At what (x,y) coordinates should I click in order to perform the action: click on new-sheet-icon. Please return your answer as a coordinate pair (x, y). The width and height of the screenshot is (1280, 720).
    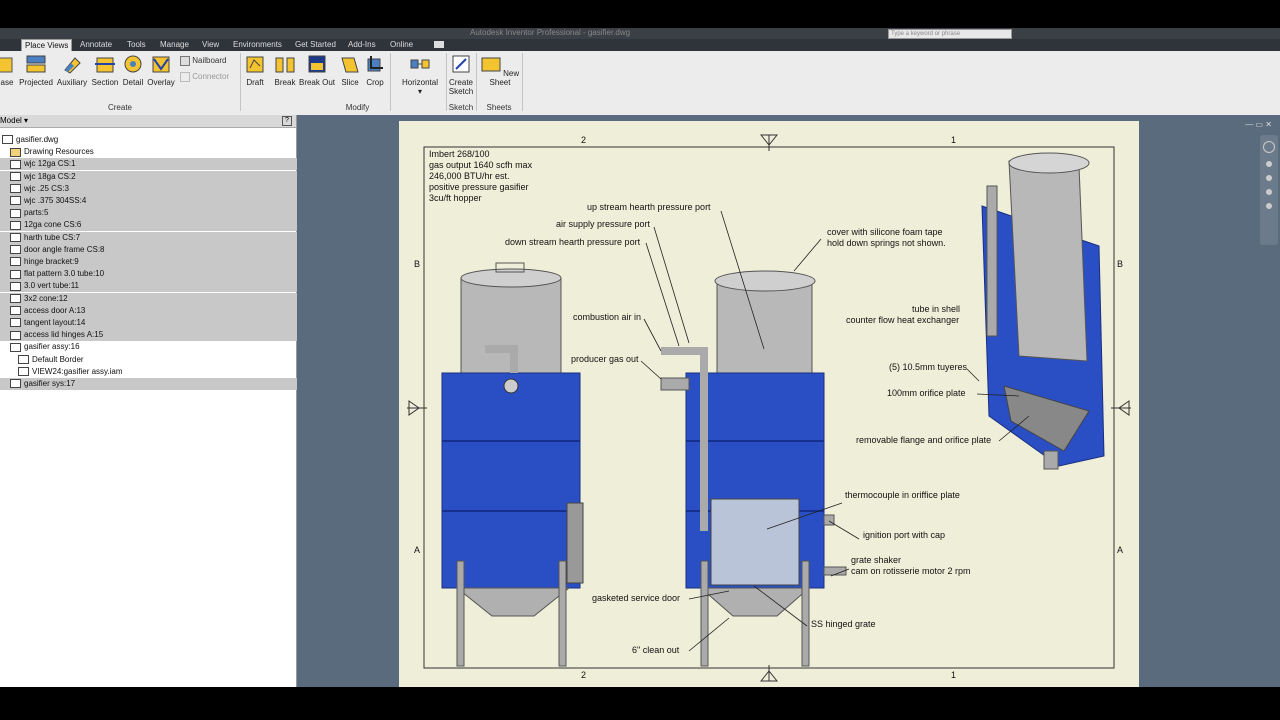
    Looking at the image, I should click on (491, 64).